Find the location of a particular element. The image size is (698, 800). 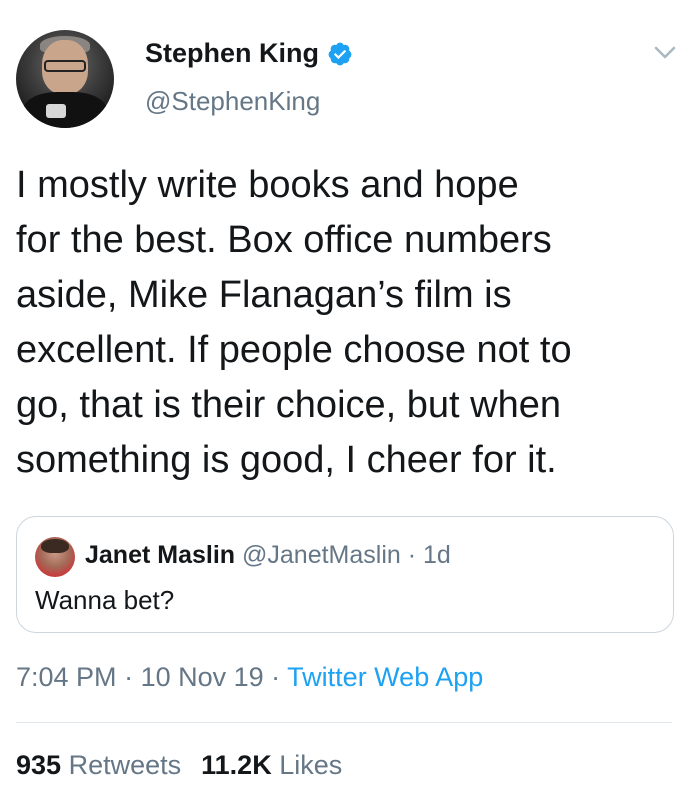

tweet-stats: 935 Retweets 11.2K Likes is located at coordinates (179, 765).